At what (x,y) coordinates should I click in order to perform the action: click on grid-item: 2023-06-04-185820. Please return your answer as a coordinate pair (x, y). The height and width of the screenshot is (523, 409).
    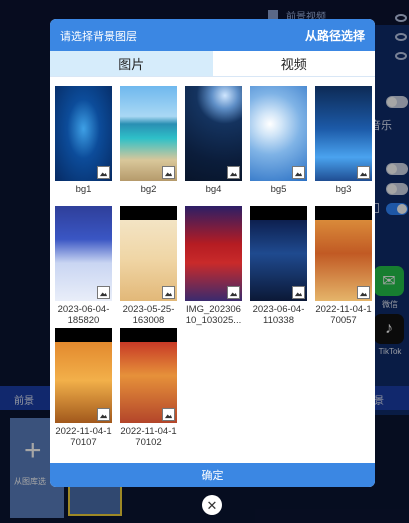
    Looking at the image, I should click on (83, 266).